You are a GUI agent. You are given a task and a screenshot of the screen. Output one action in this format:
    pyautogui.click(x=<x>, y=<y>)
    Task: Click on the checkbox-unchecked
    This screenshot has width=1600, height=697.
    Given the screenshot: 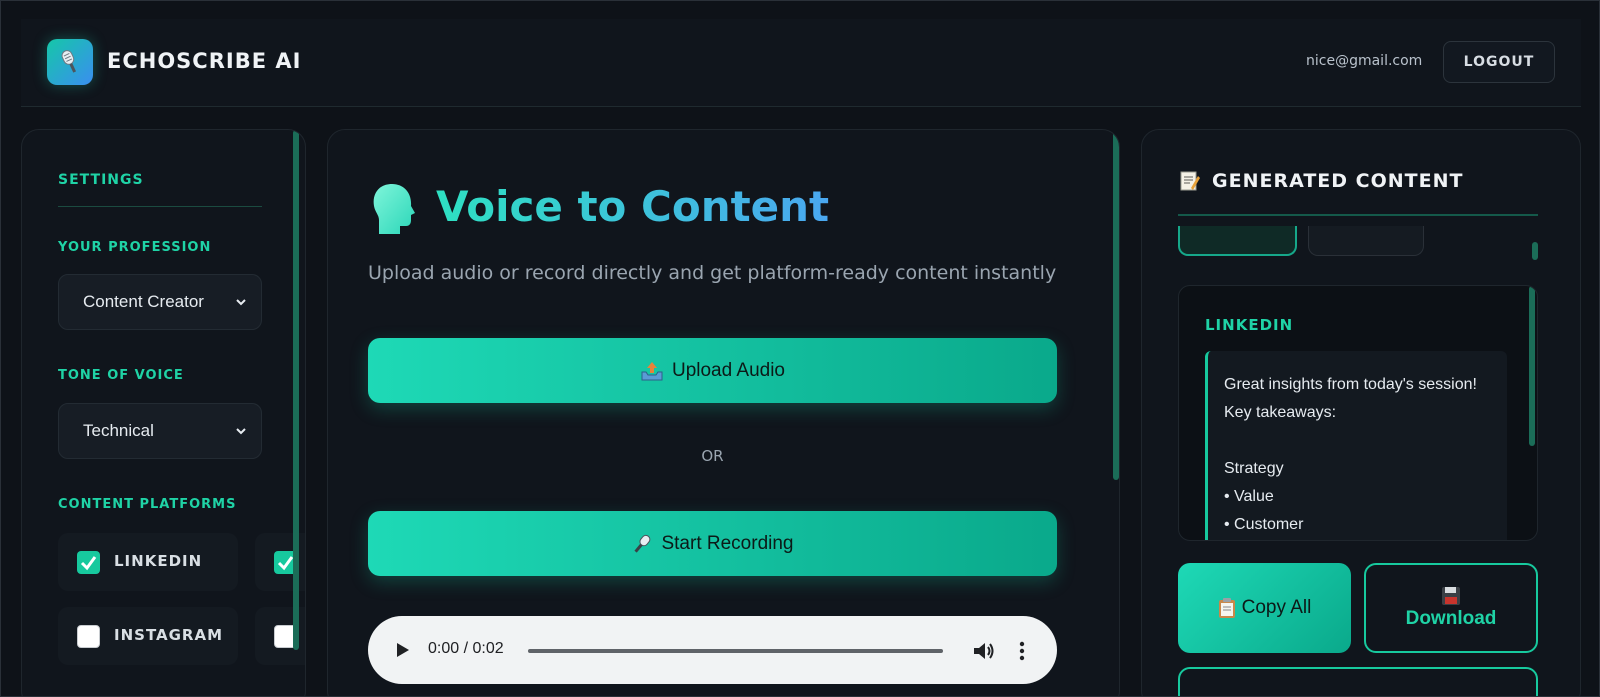 What is the action you would take?
    pyautogui.click(x=88, y=636)
    